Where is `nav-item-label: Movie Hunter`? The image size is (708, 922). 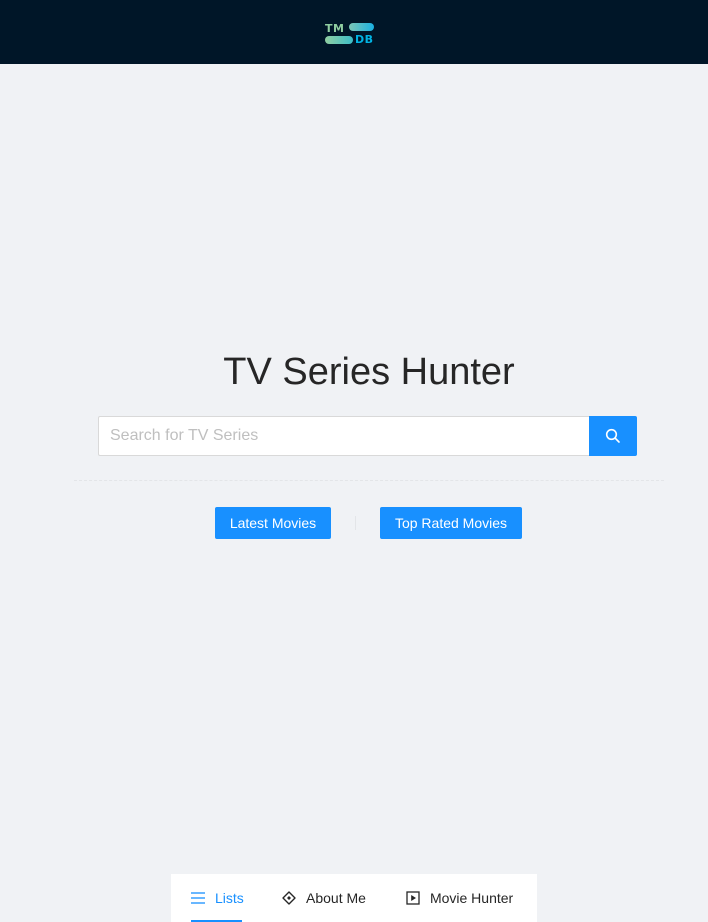 nav-item-label: Movie Hunter is located at coordinates (471, 898).